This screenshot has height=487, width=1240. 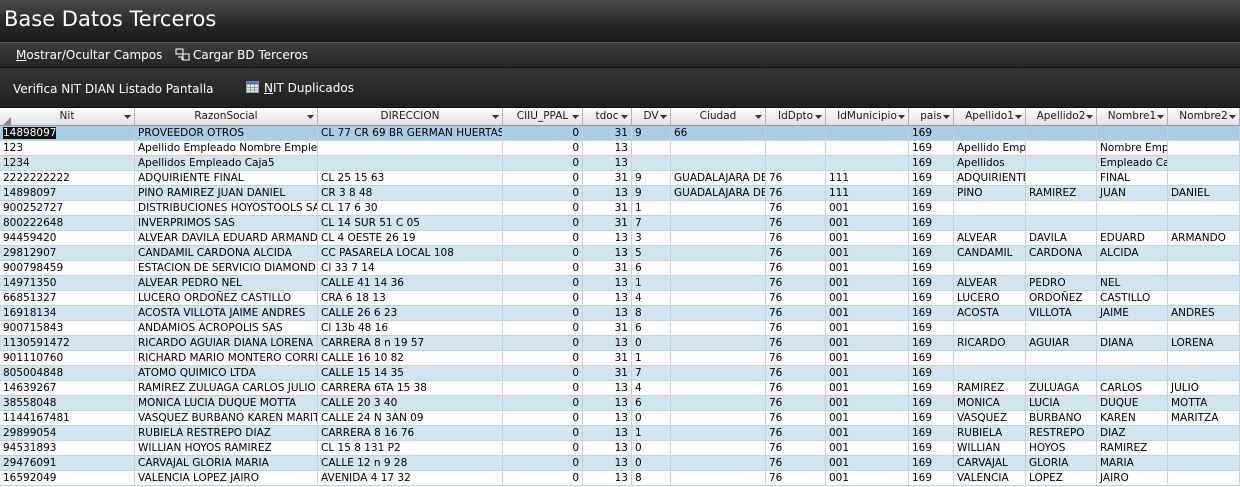 I want to click on column-header-ciiu_ppal: CIIU_PPAL, so click(x=543, y=116).